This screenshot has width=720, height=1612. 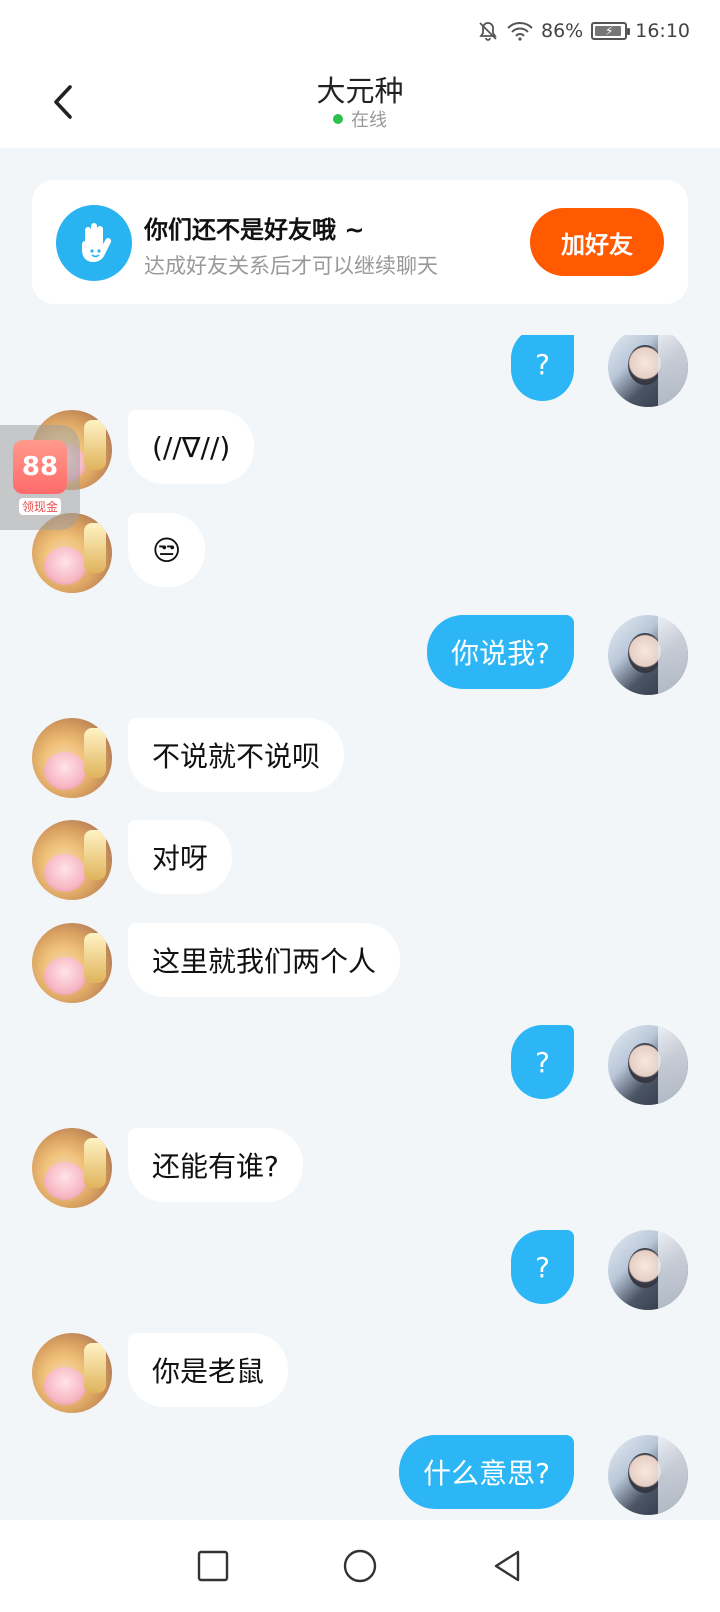 What do you see at coordinates (338, 119) in the screenshot?
I see `online-dot-icon` at bounding box center [338, 119].